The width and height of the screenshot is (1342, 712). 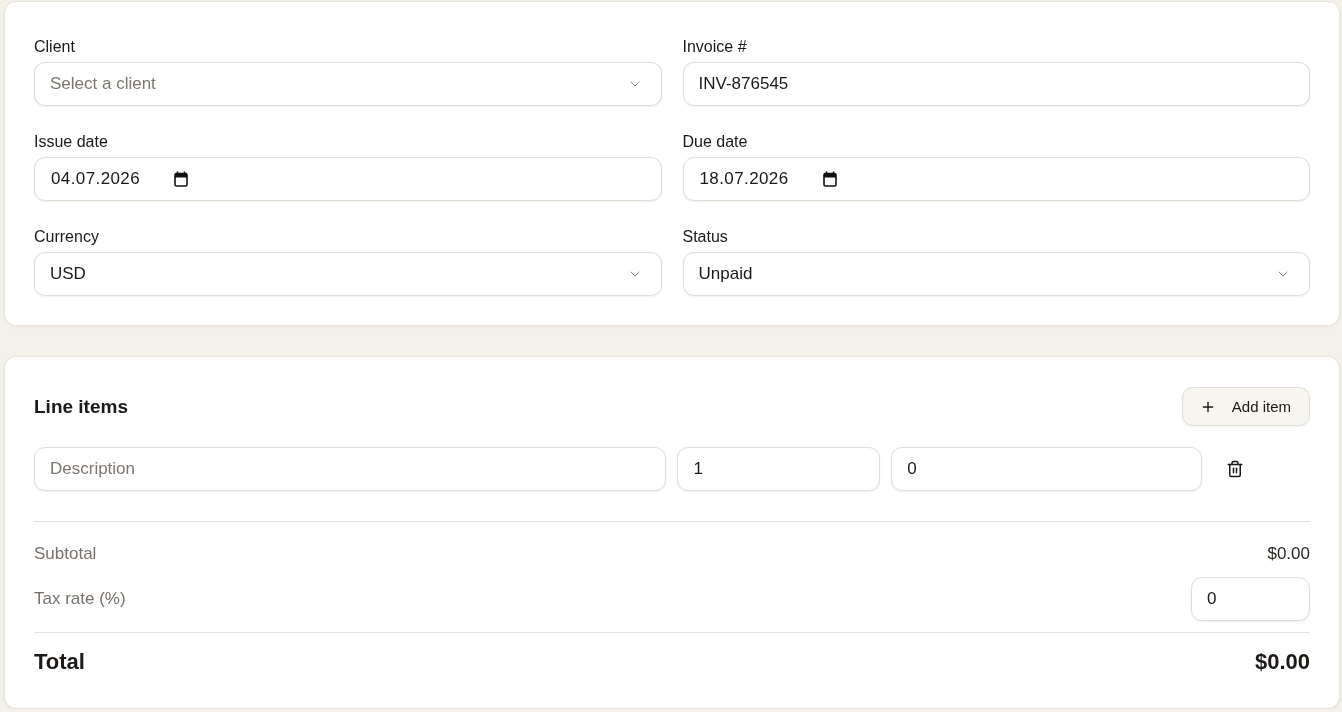 I want to click on dropdown-field: Select a client, so click(x=348, y=84).